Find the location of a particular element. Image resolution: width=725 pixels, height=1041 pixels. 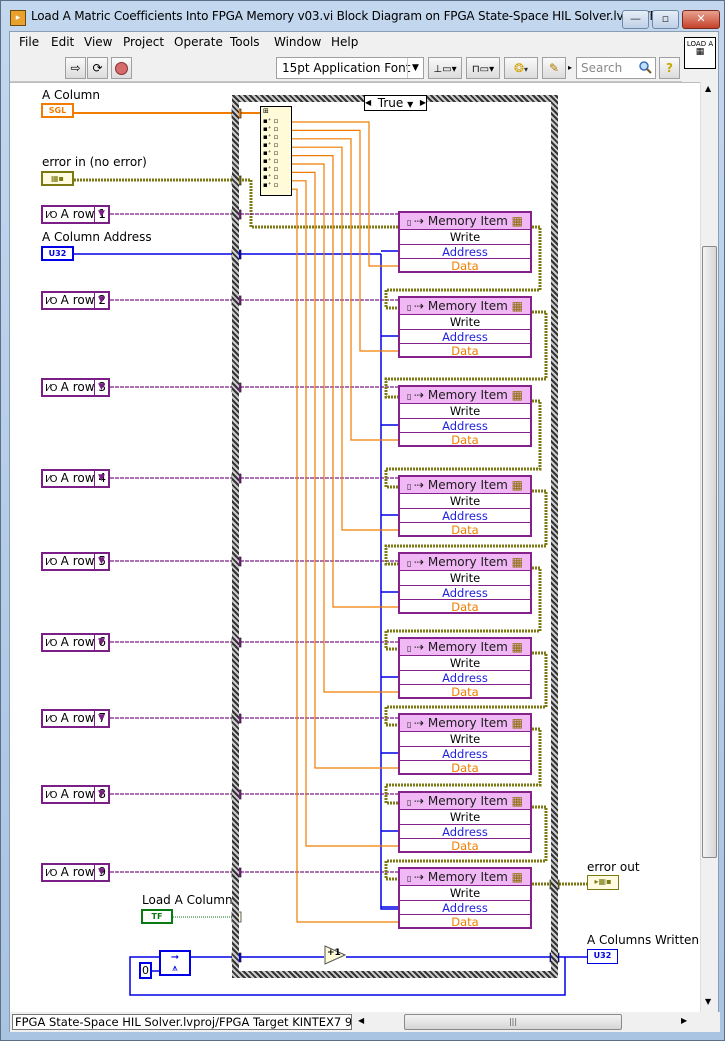

arrow-right-icon: ⇢ is located at coordinates (420, 723).